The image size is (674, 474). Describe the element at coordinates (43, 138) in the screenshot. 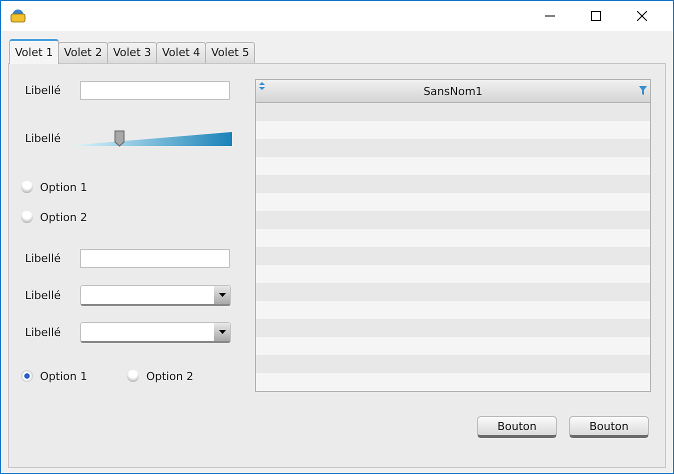

I see `slider-label: Libellé` at that location.